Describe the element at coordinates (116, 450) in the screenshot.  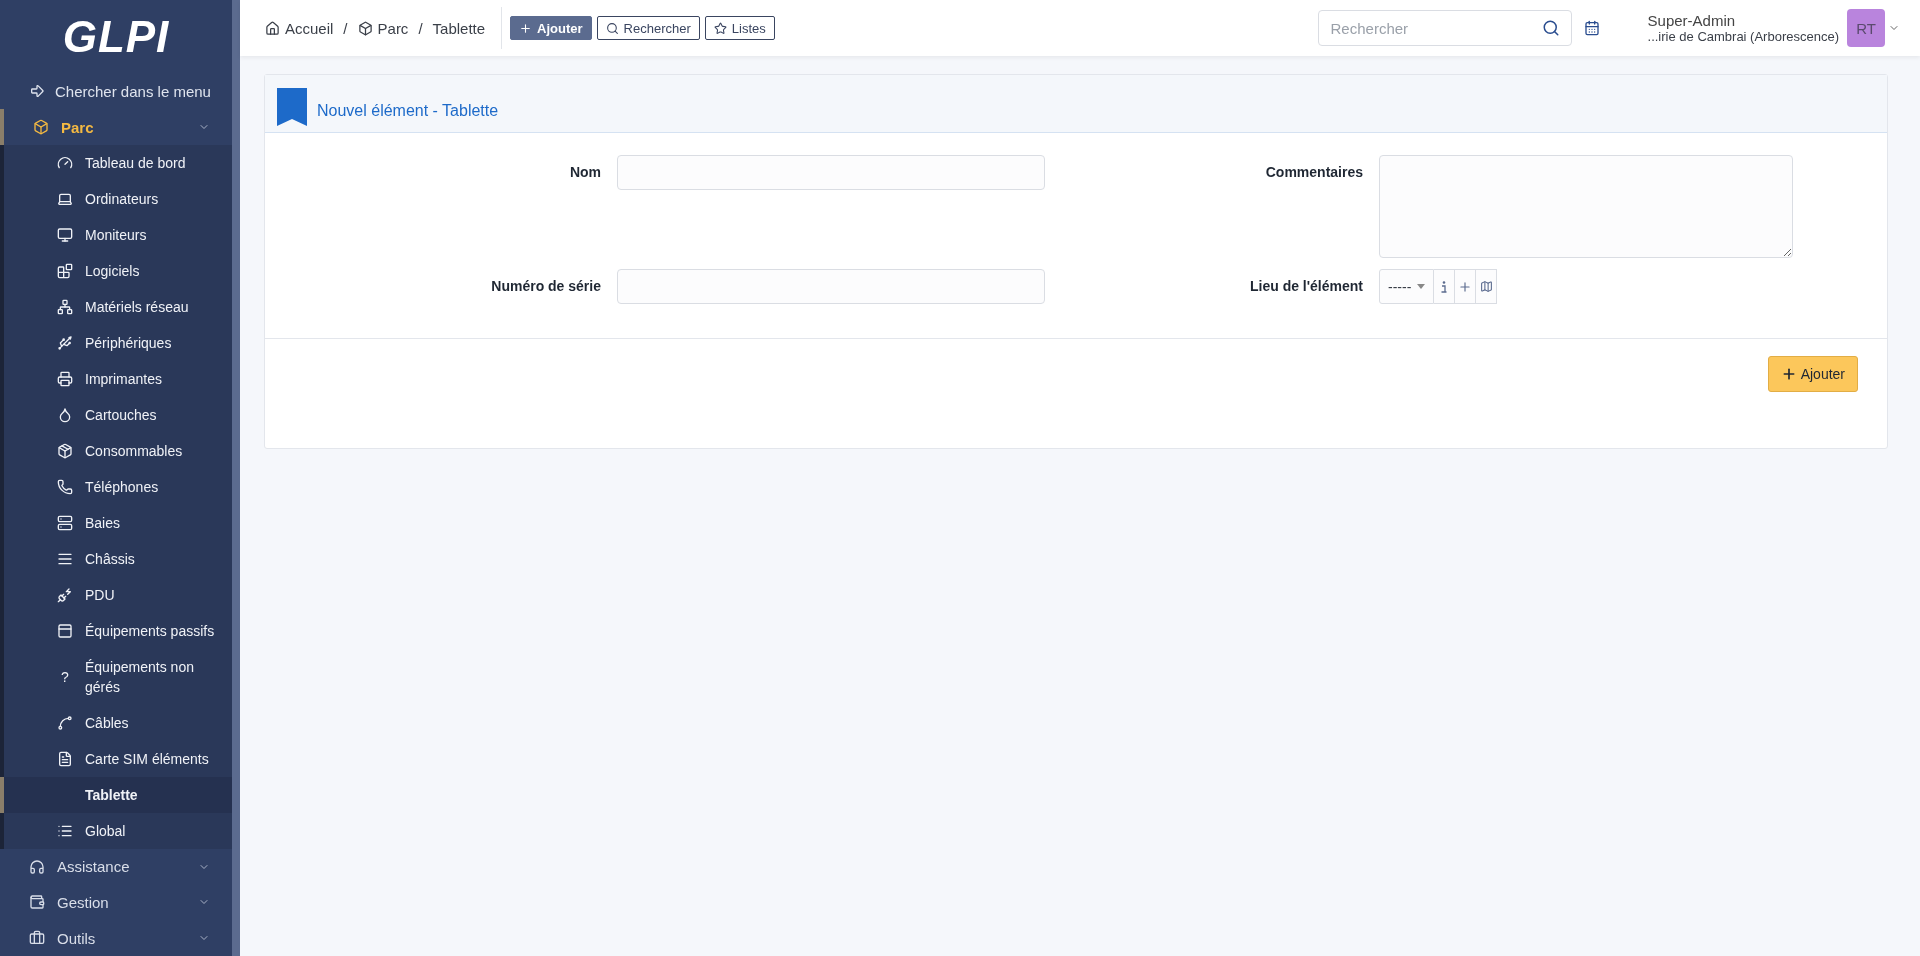
I see `menu-item: Consommables` at that location.